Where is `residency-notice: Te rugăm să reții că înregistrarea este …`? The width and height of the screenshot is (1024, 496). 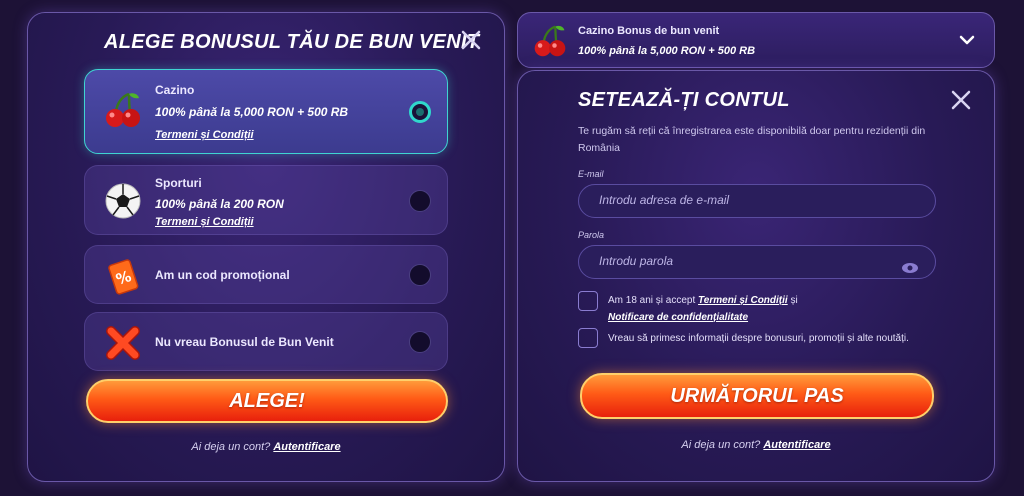
residency-notice: Te rugăm să reții că înregistrarea este … is located at coordinates (752, 139).